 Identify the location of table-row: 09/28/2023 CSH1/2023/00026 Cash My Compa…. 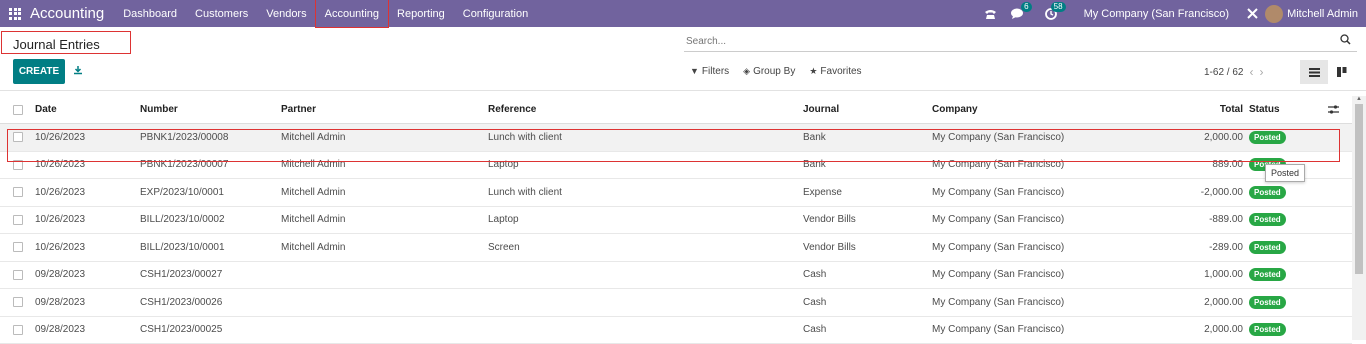
(676, 303).